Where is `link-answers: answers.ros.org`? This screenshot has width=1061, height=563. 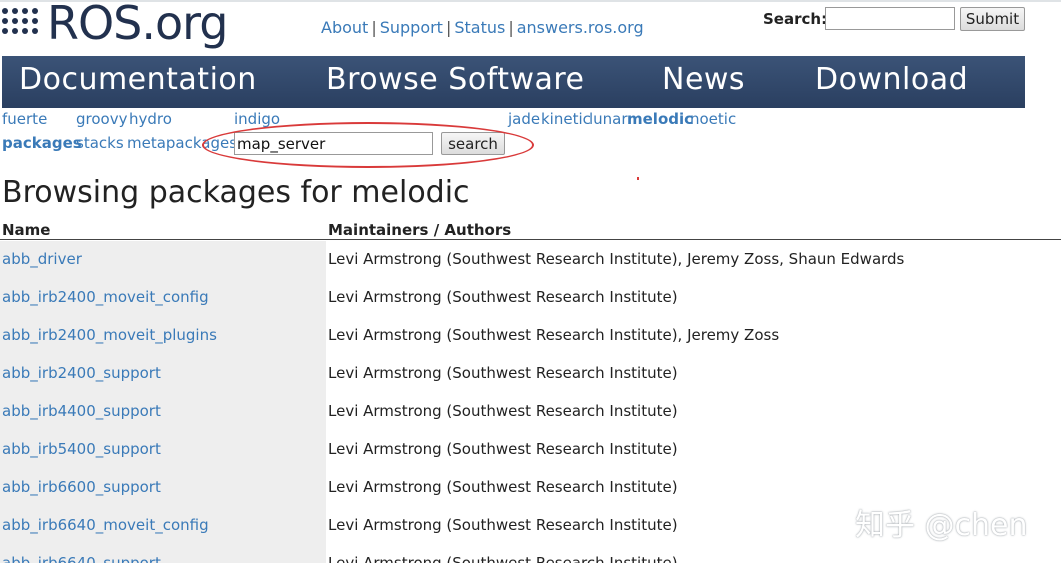
link-answers: answers.ros.org is located at coordinates (580, 27).